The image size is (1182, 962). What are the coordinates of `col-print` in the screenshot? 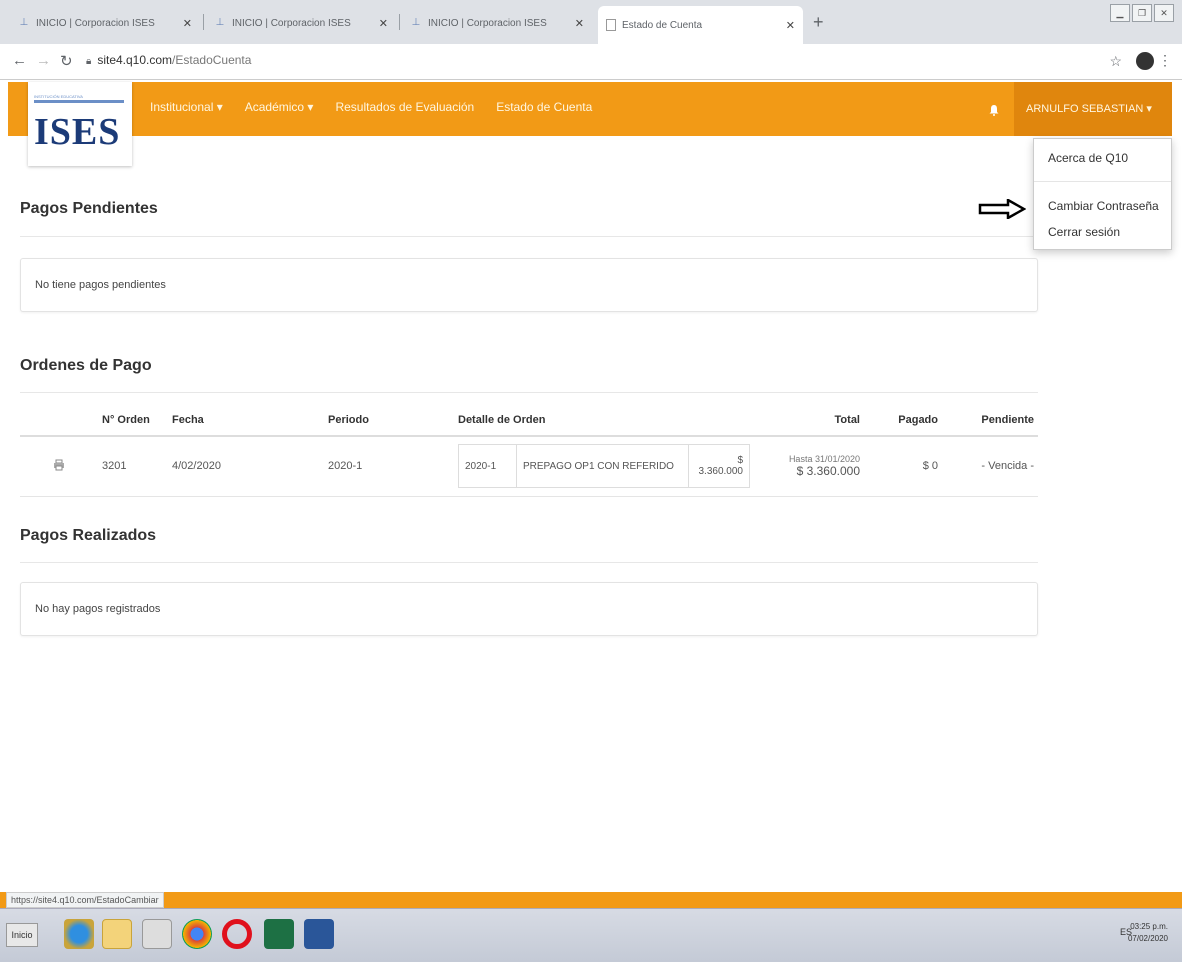 It's located at (59, 420).